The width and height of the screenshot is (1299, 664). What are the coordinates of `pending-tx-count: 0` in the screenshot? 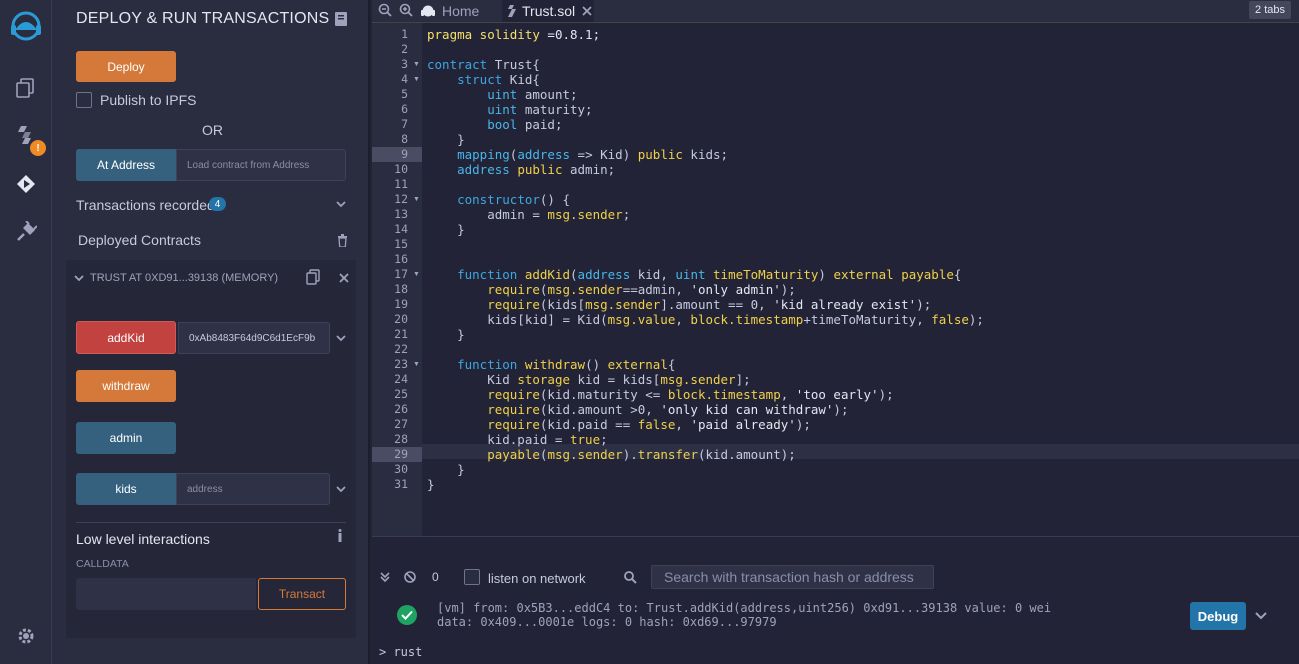 It's located at (435, 577).